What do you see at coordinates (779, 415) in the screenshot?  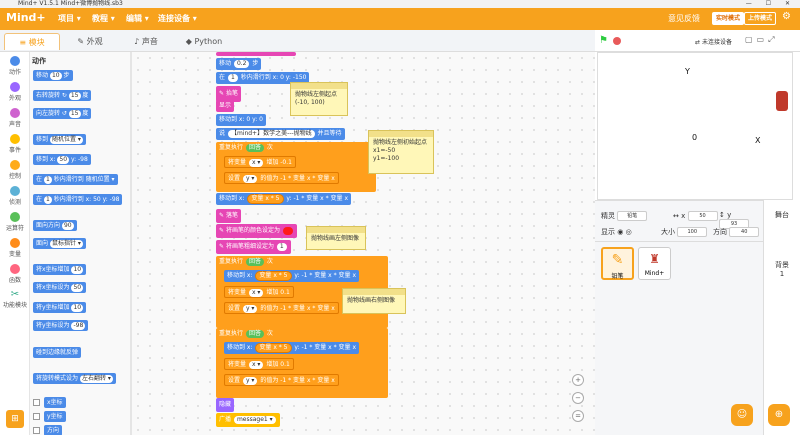 I see `add-backdrop-button: ⊕` at bounding box center [779, 415].